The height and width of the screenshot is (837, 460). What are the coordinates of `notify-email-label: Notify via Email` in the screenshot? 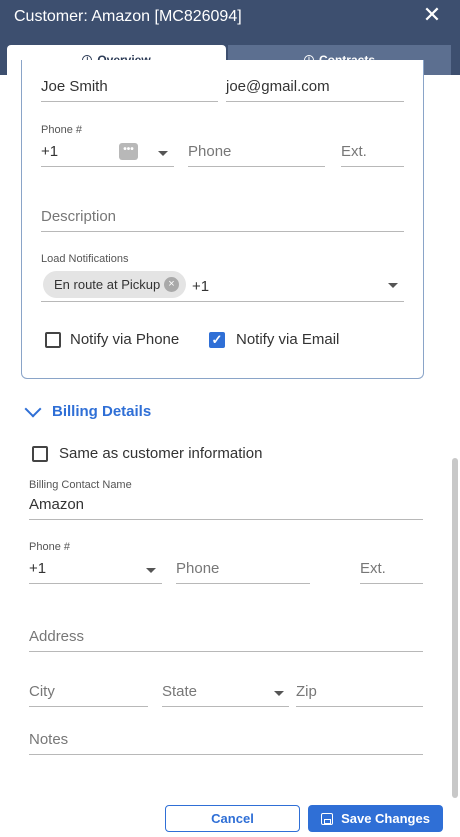 It's located at (288, 339).